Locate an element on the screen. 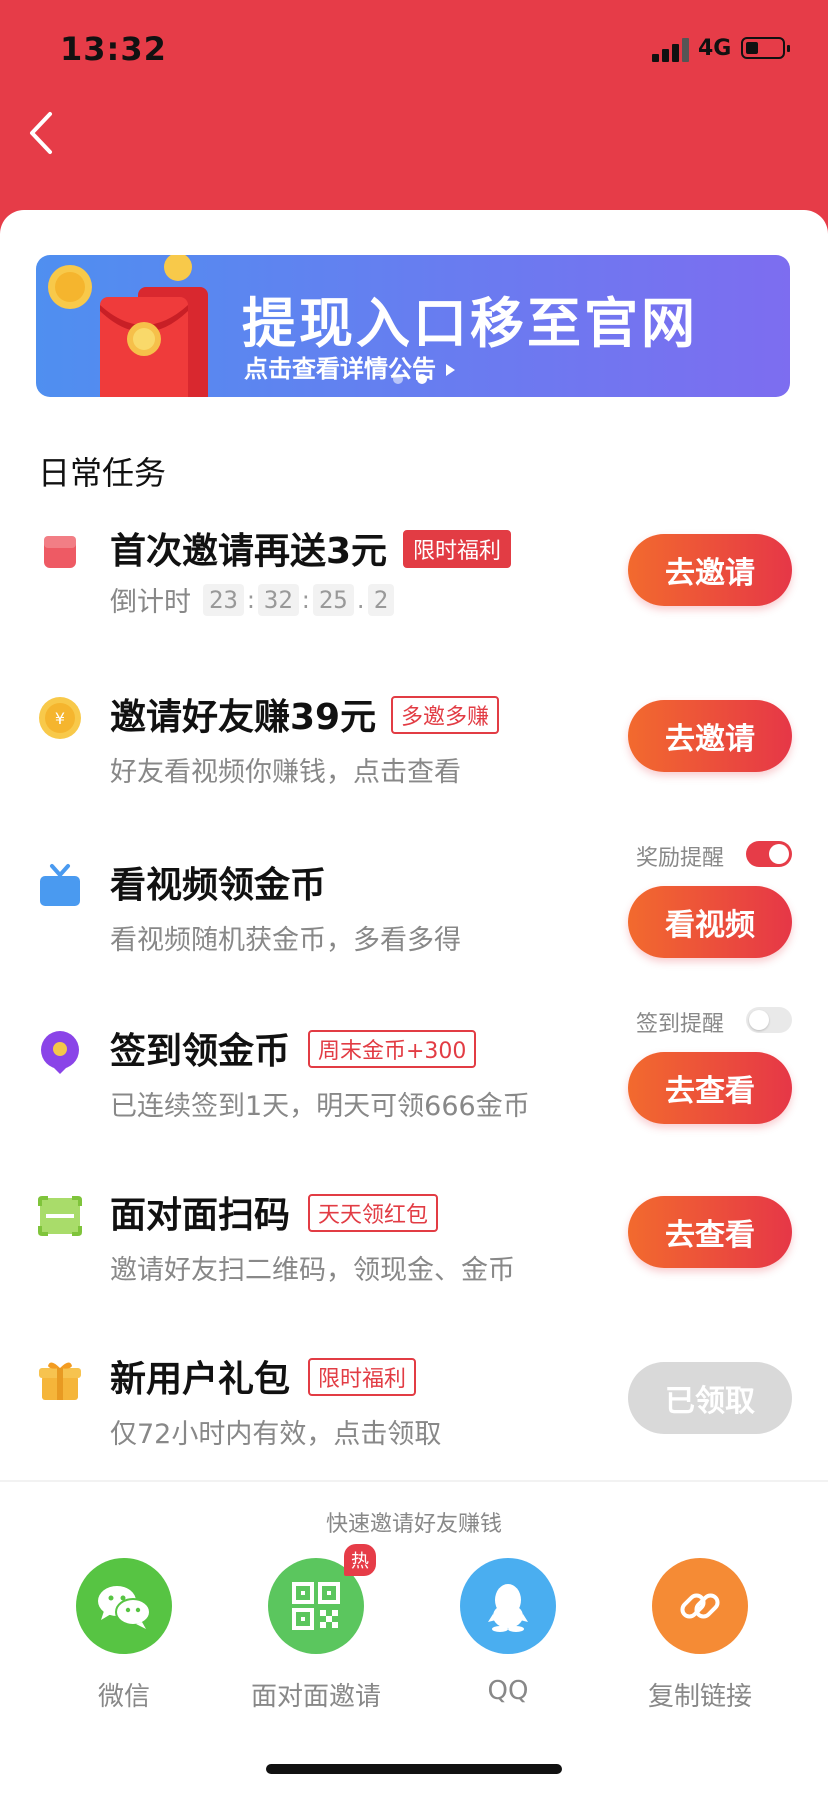 The width and height of the screenshot is (828, 1794). scan-view-button: 去查看 is located at coordinates (710, 1232).